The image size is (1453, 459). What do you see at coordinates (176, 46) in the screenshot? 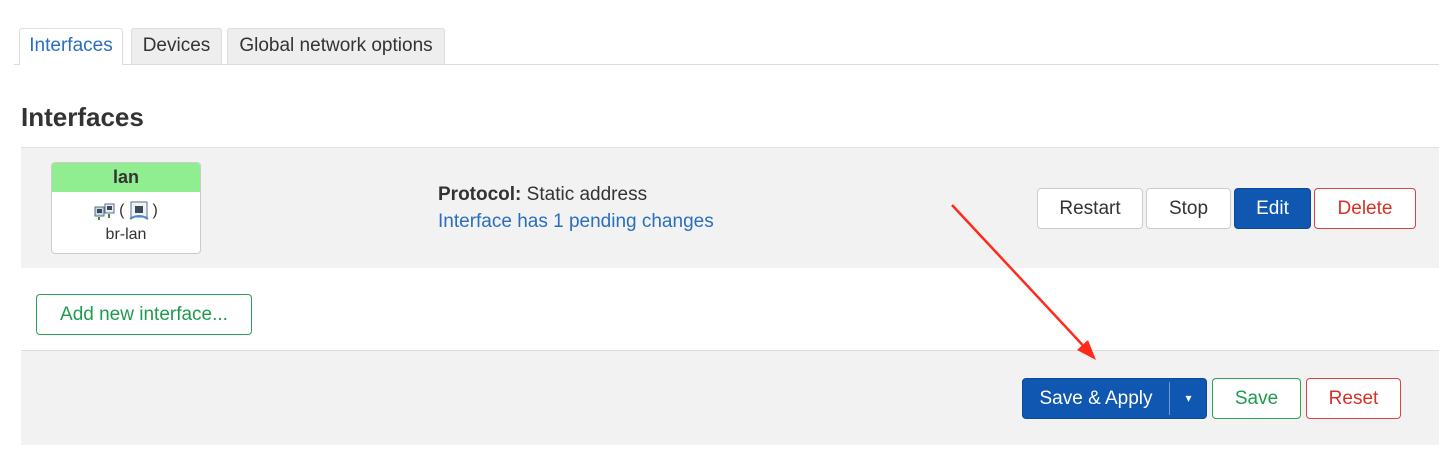
I see `tab-devices: Devices` at bounding box center [176, 46].